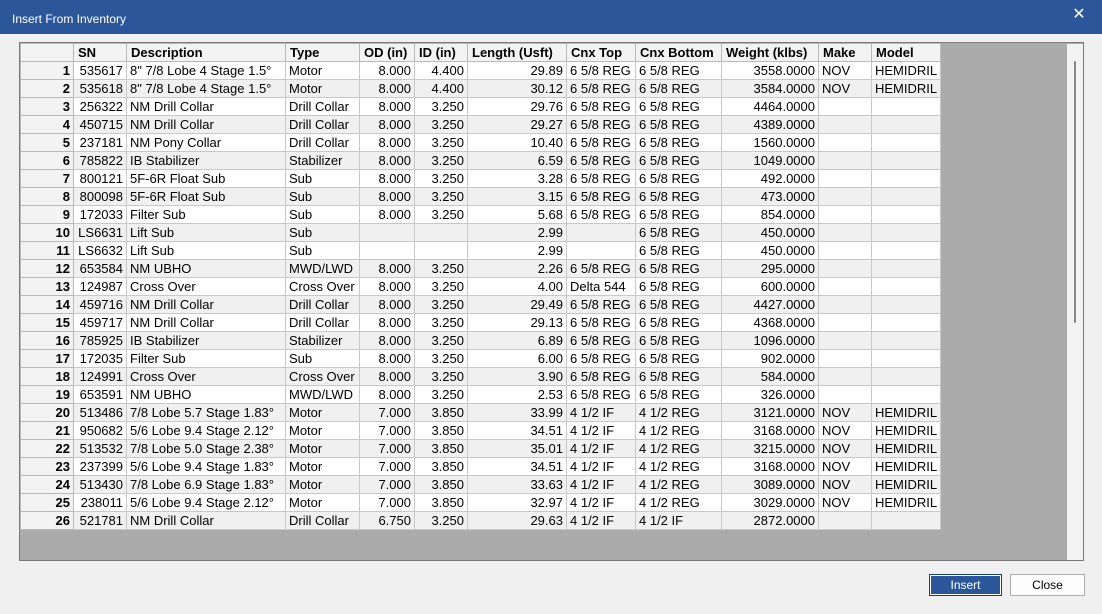  Describe the element at coordinates (770, 214) in the screenshot. I see `cell-weight: 854.0000` at that location.